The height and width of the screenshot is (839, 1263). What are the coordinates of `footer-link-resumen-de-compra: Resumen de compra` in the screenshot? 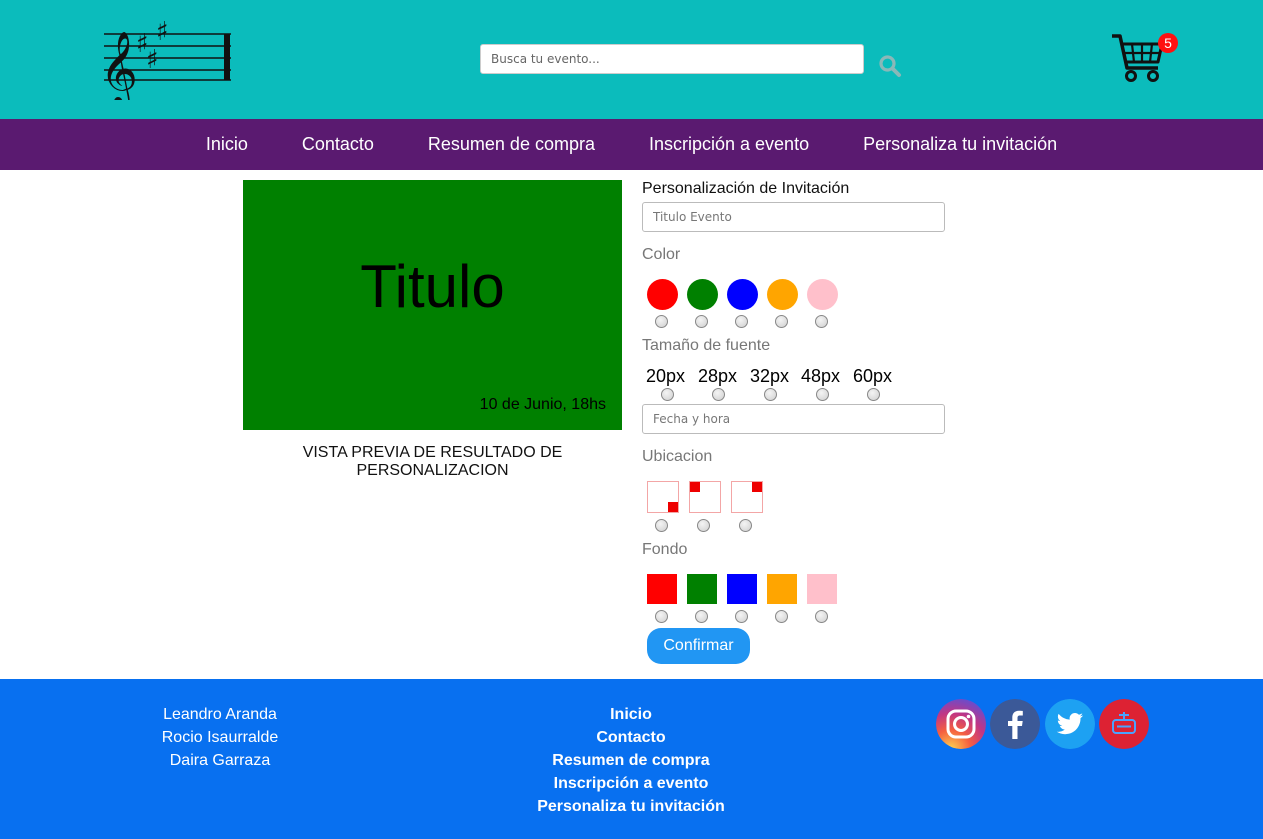 It's located at (631, 760).